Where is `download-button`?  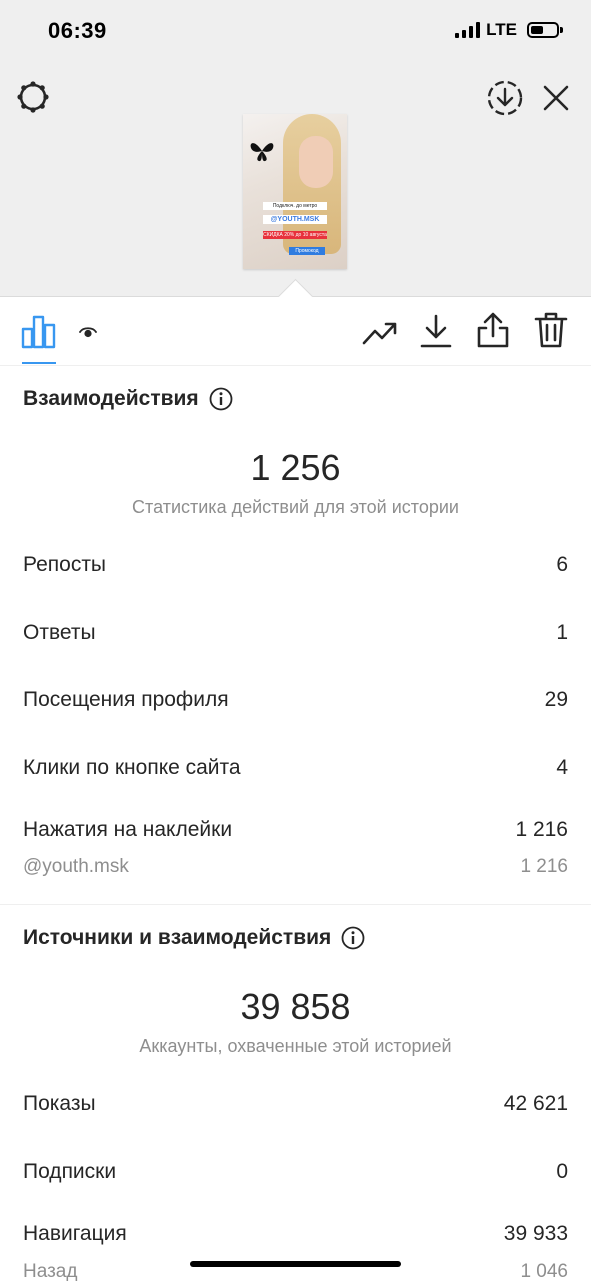
download-button is located at coordinates (436, 331).